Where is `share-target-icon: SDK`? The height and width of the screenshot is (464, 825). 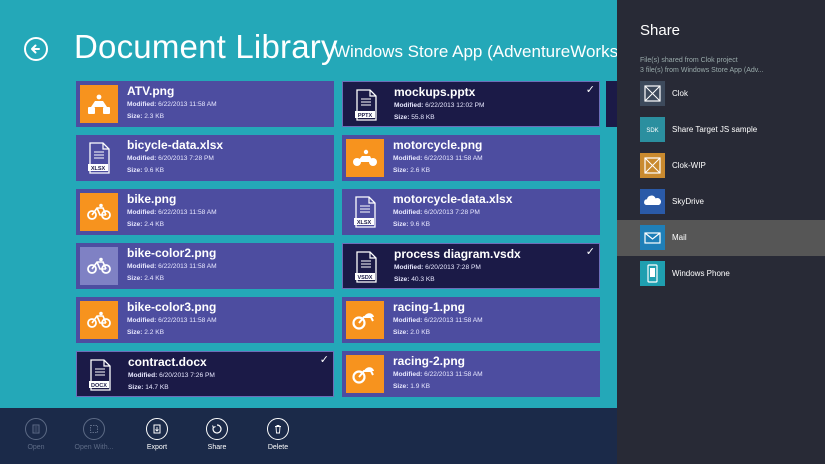
share-target-icon: SDK is located at coordinates (652, 129).